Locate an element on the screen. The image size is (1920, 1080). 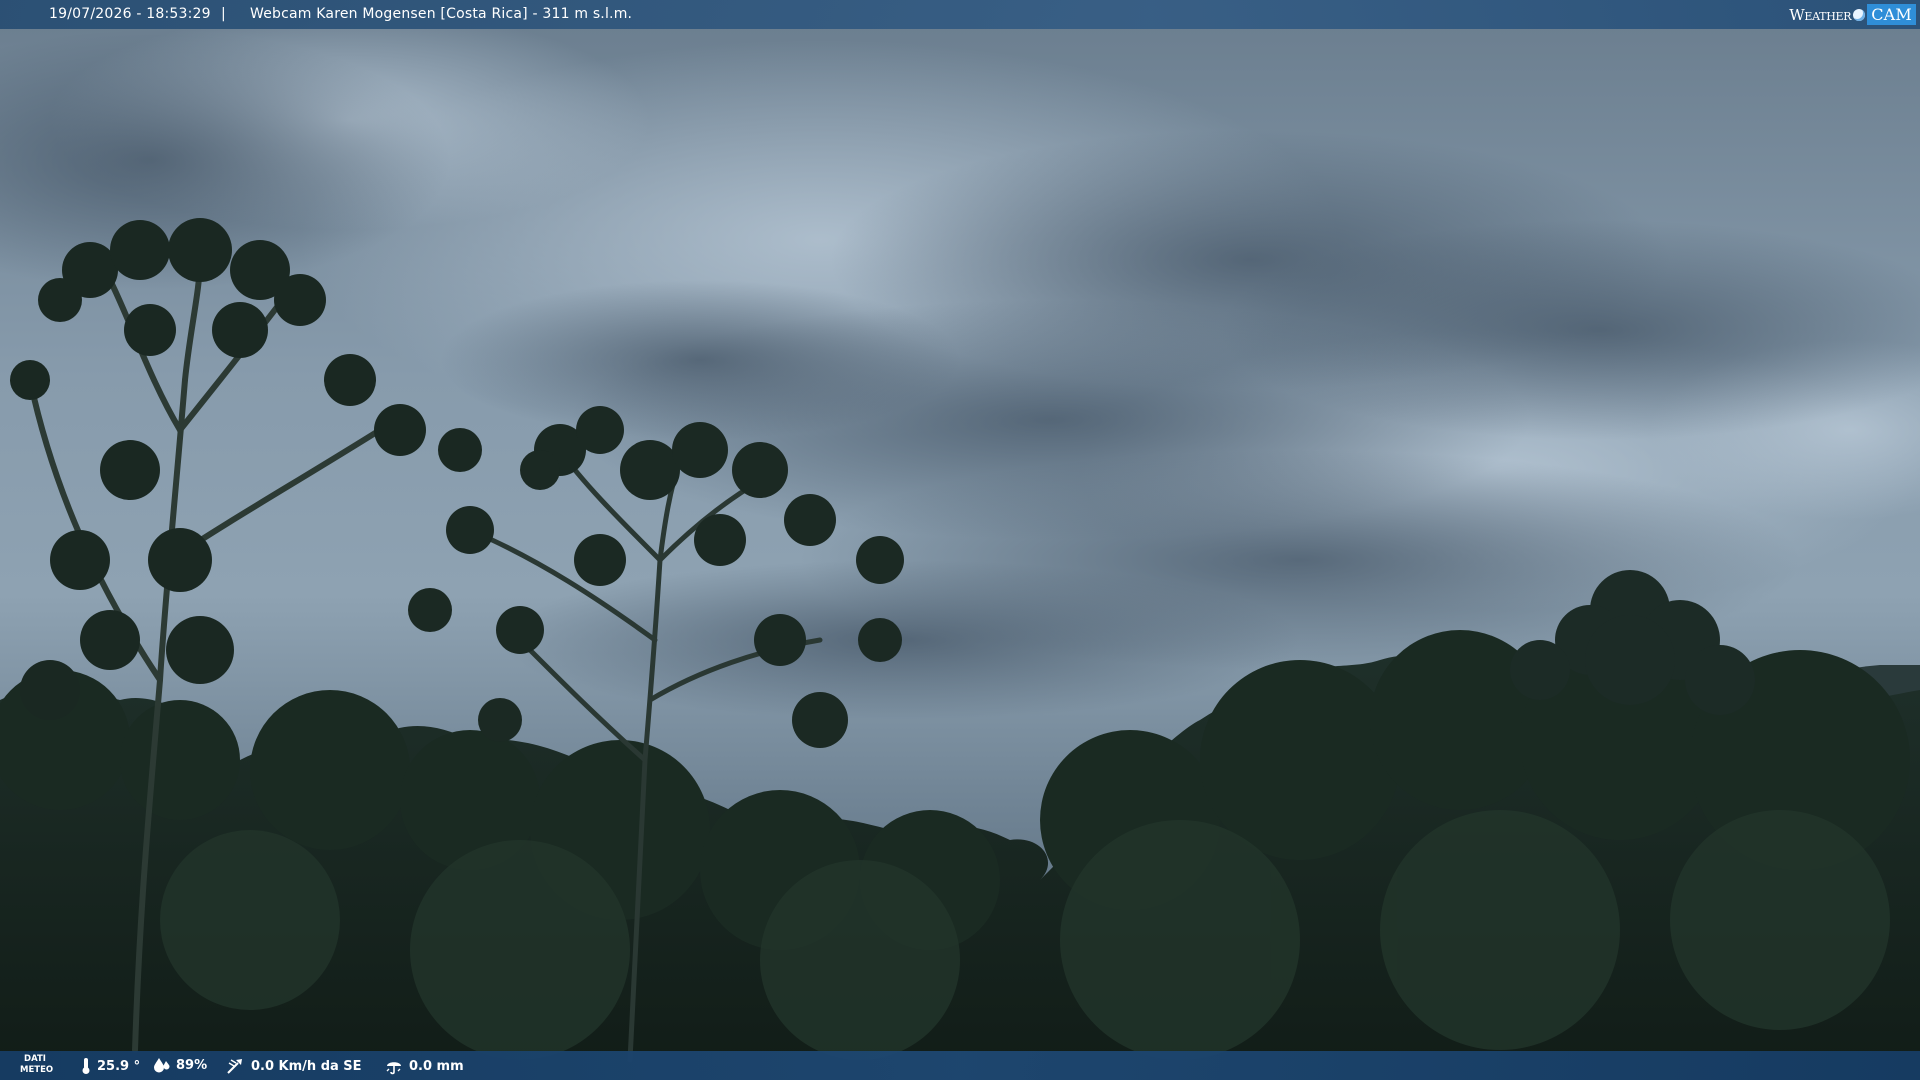
weather-data-label: DATI METEO is located at coordinates (37, 1065).